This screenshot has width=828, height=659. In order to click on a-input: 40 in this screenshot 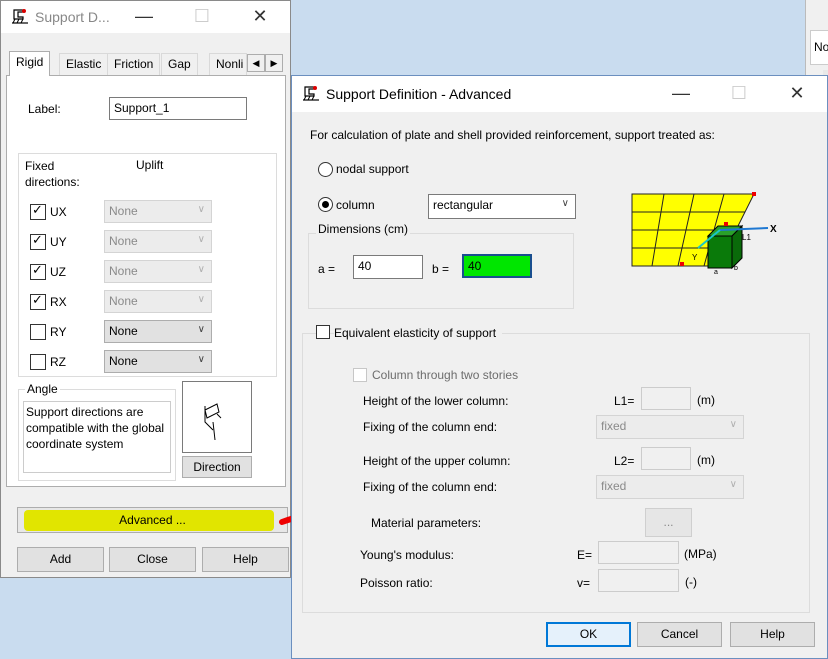, I will do `click(388, 267)`.